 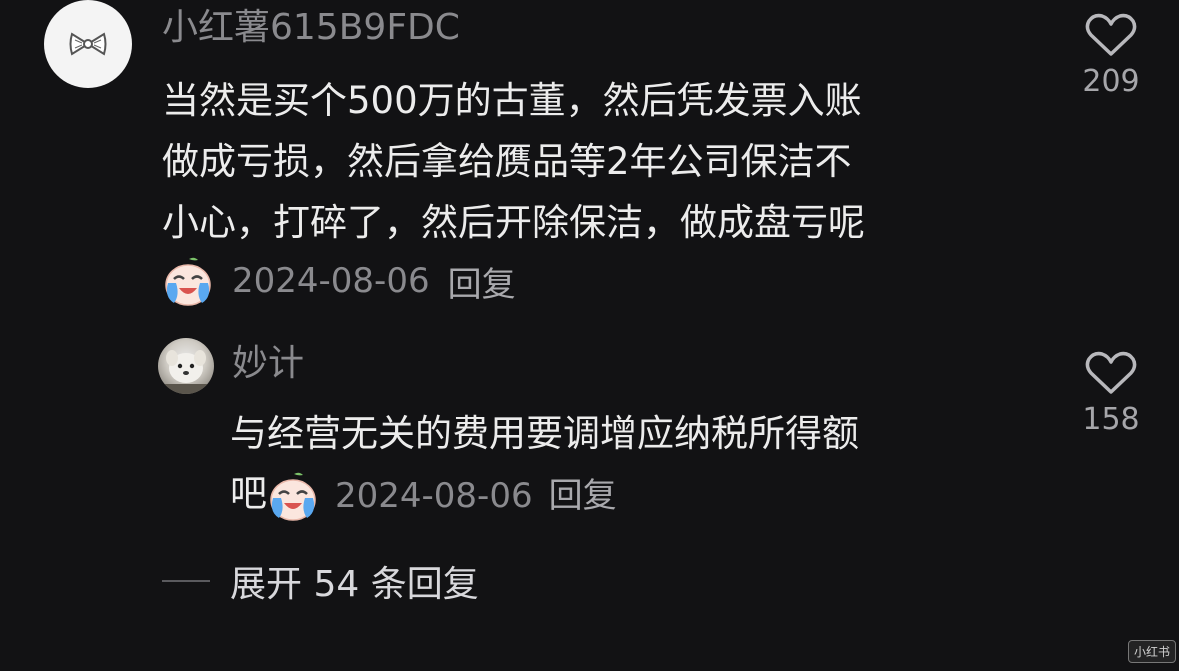 What do you see at coordinates (268, 364) in the screenshot?
I see `reply-username: 妙计` at bounding box center [268, 364].